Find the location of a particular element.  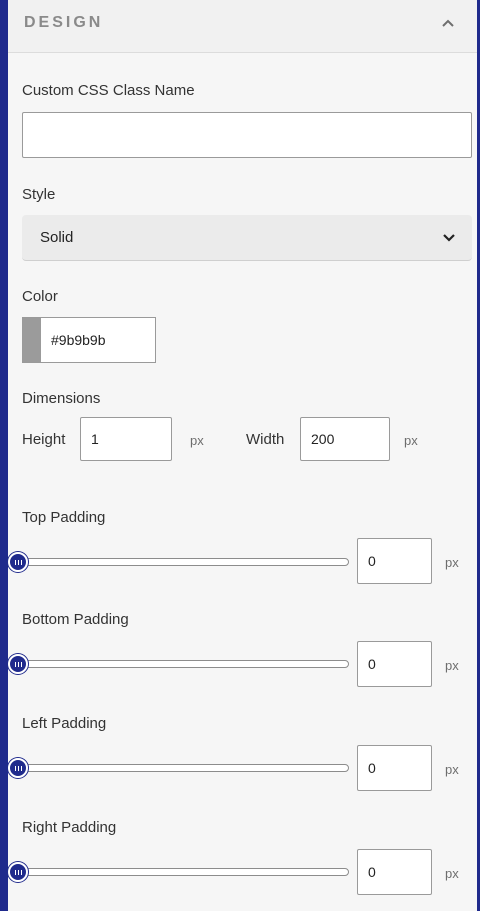

style-select-value: Solid is located at coordinates (57, 237).